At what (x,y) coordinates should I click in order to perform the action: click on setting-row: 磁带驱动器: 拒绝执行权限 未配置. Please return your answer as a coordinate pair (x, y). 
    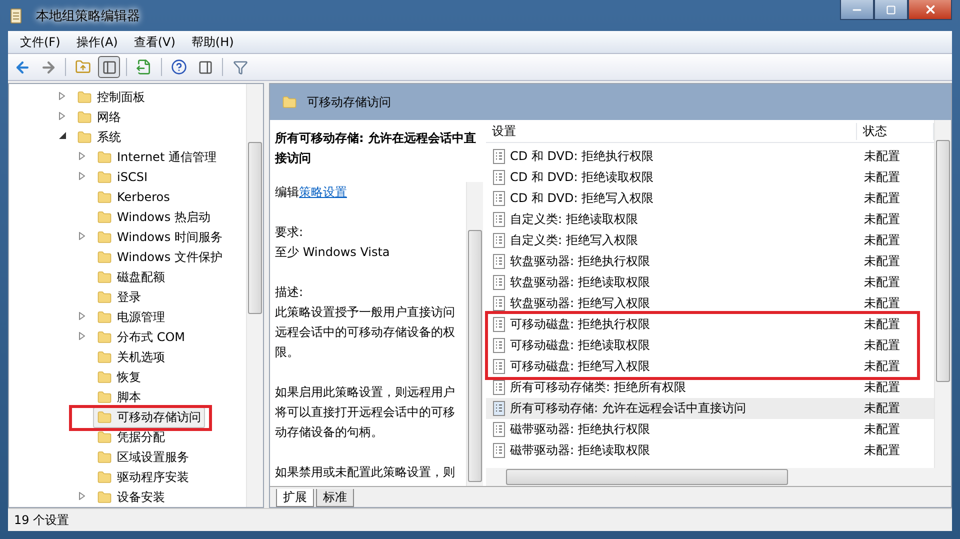
    Looking at the image, I should click on (710, 429).